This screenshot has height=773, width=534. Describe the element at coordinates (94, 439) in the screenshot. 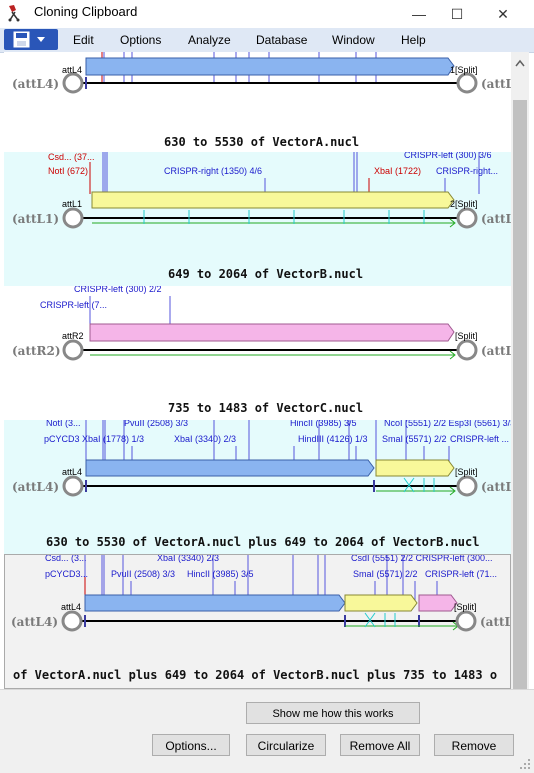

I see `feature-label: pCYCD3 XbaI (1778) 1/3` at that location.